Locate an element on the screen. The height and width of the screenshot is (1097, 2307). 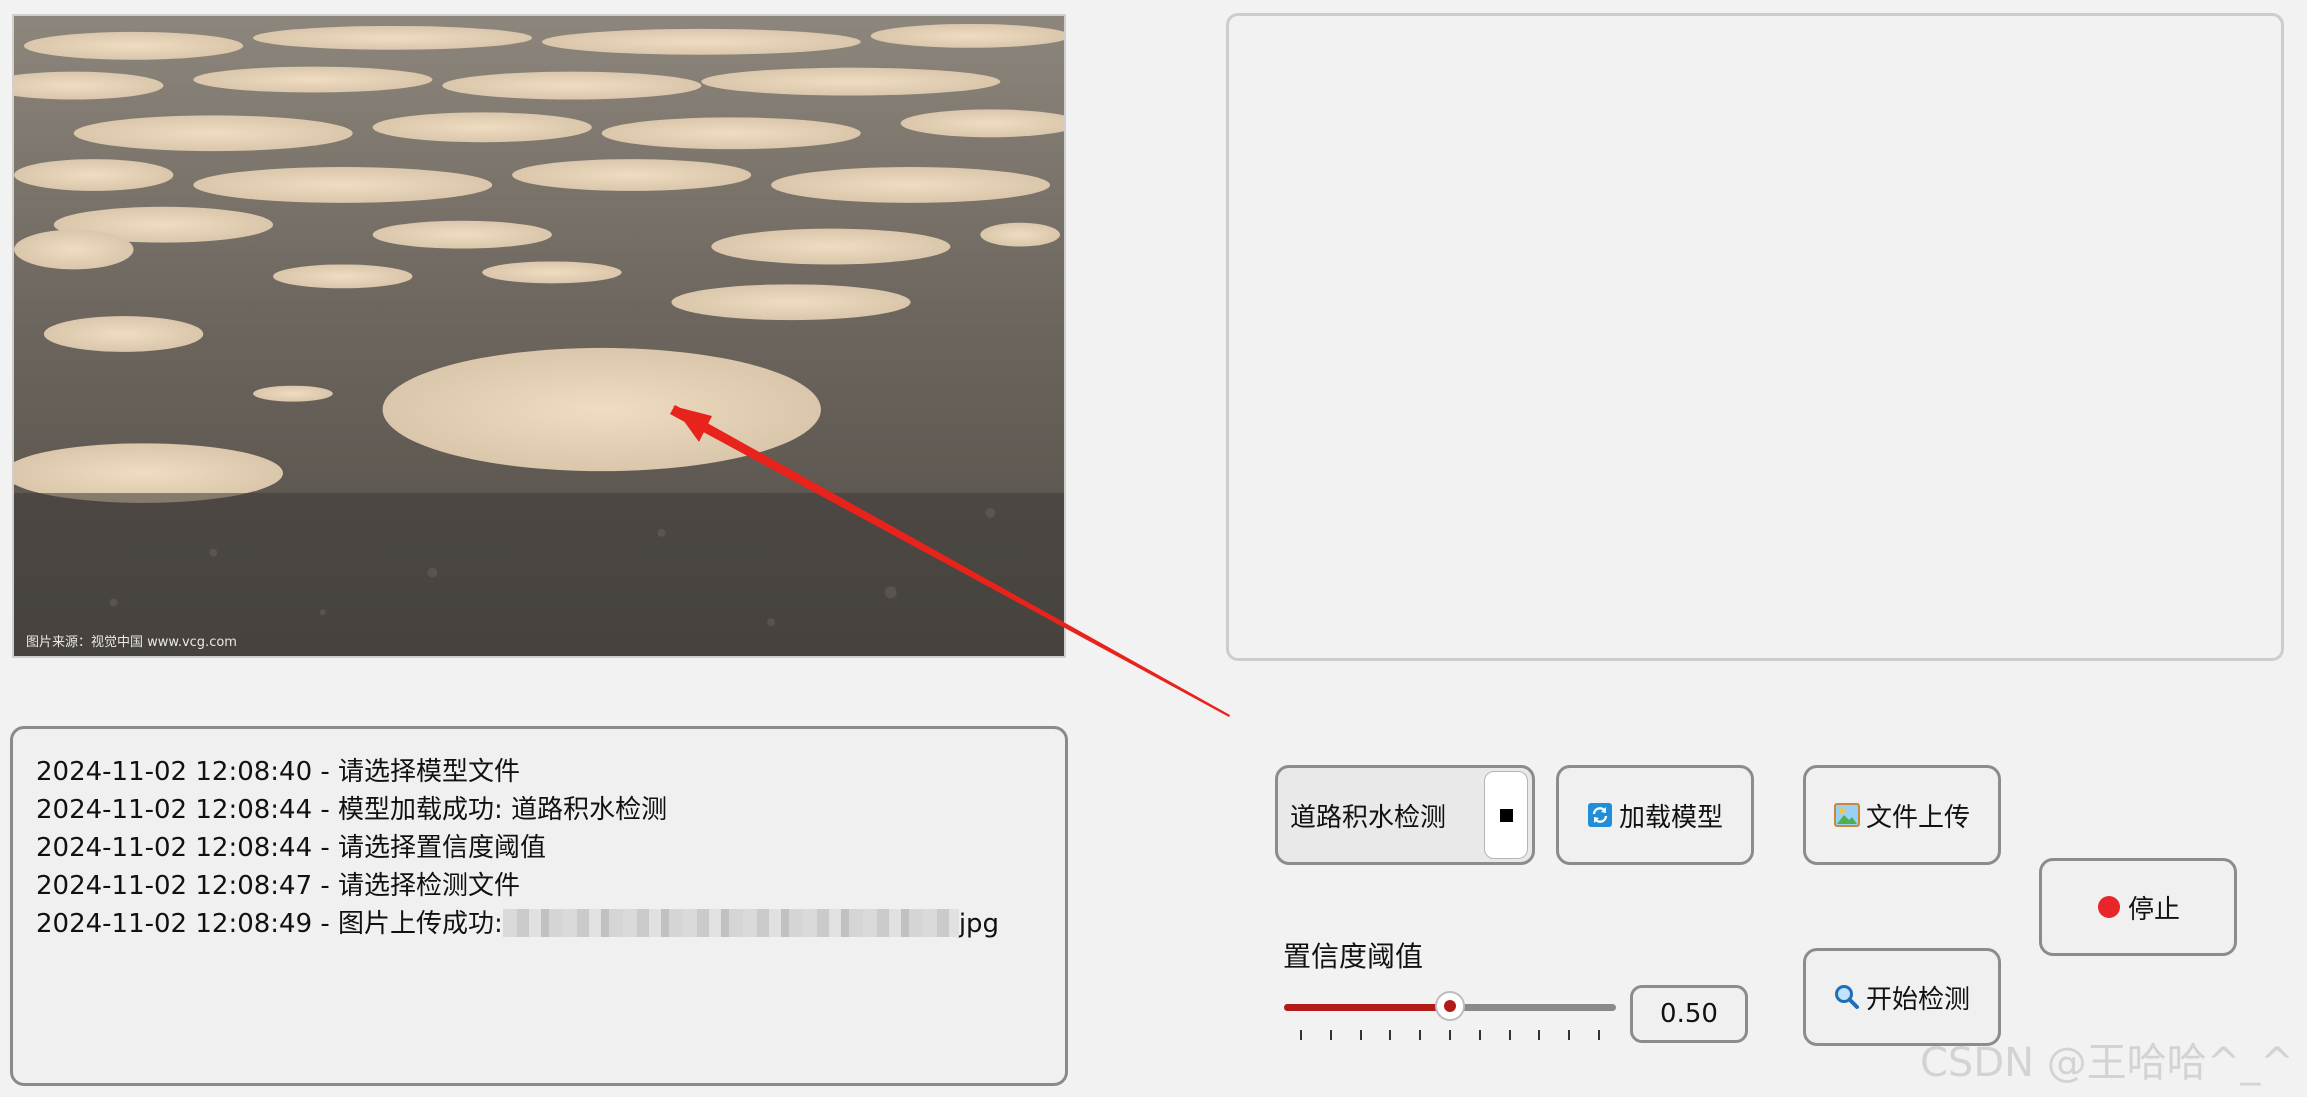
red-circle-icon is located at coordinates (2109, 907).